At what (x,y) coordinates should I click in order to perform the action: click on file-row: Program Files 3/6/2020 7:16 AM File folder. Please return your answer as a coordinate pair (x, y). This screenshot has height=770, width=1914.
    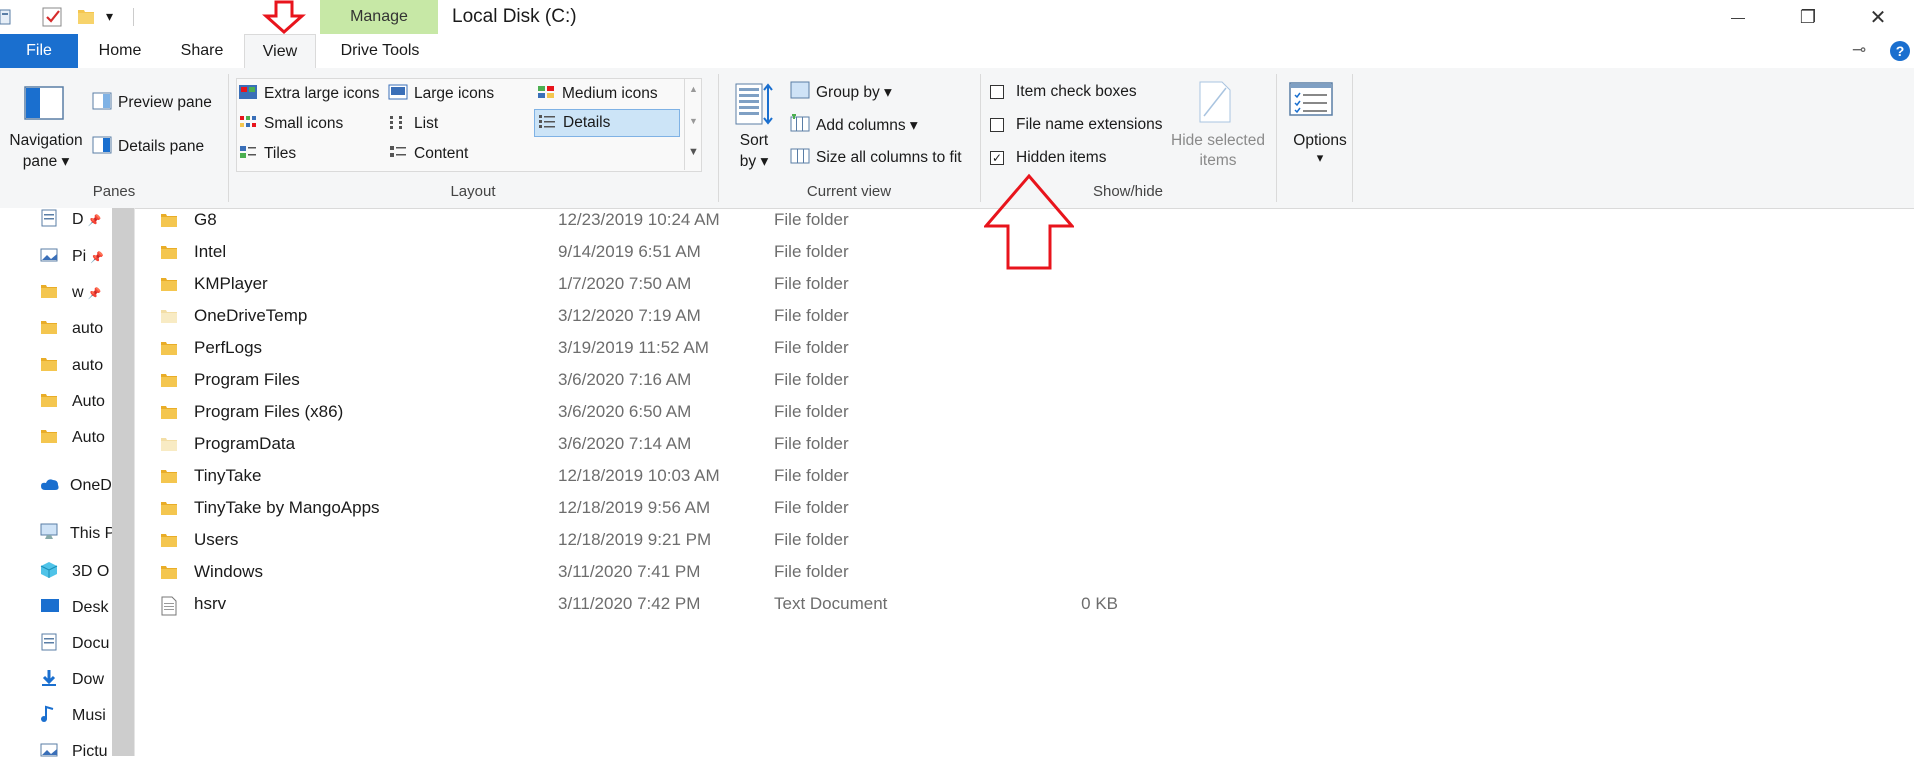
    Looking at the image, I should click on (610, 380).